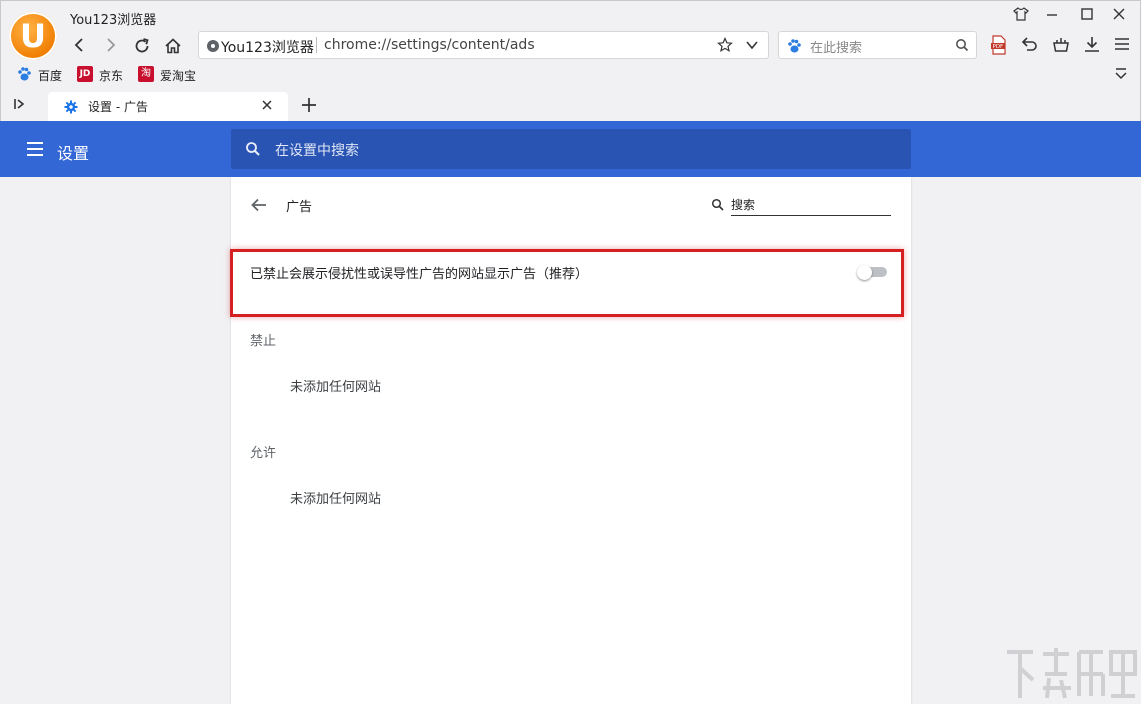 The height and width of the screenshot is (704, 1141). I want to click on ads-search-input: 搜索, so click(811, 206).